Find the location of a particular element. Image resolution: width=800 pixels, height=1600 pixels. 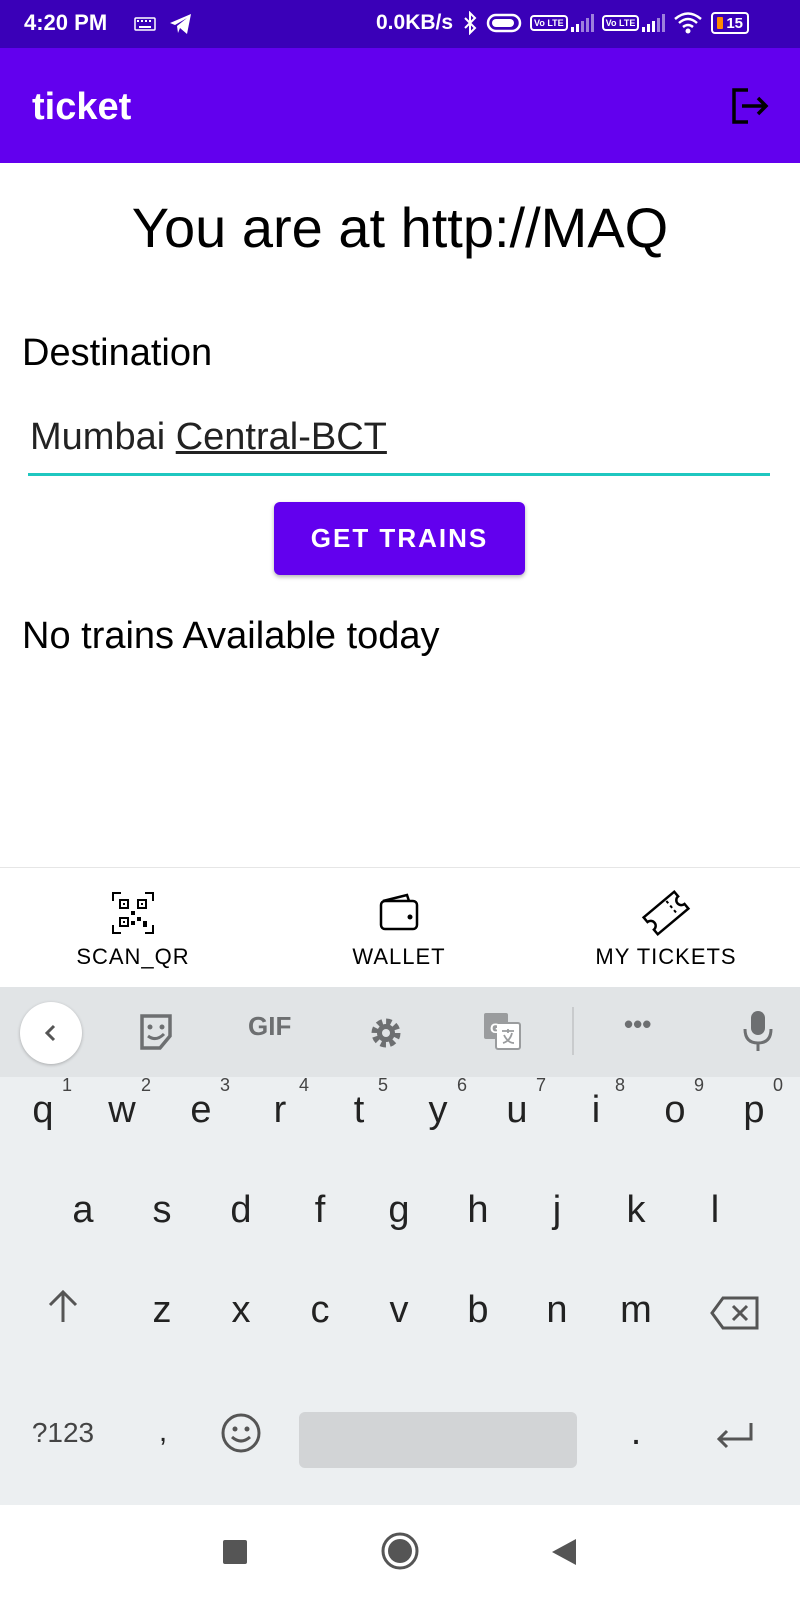

ticket-icon is located at coordinates (666, 913).